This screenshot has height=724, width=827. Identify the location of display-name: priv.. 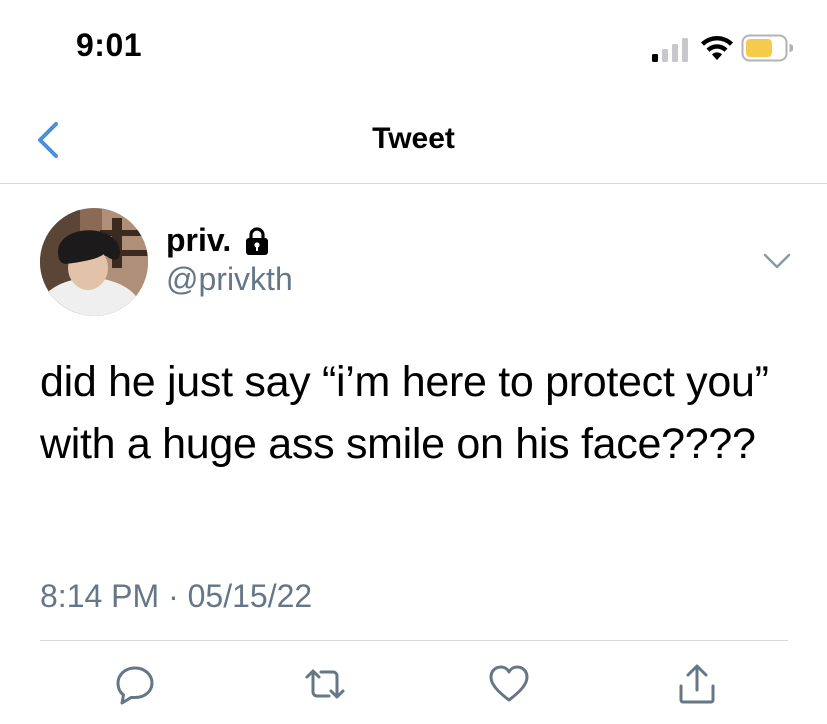
(198, 240).